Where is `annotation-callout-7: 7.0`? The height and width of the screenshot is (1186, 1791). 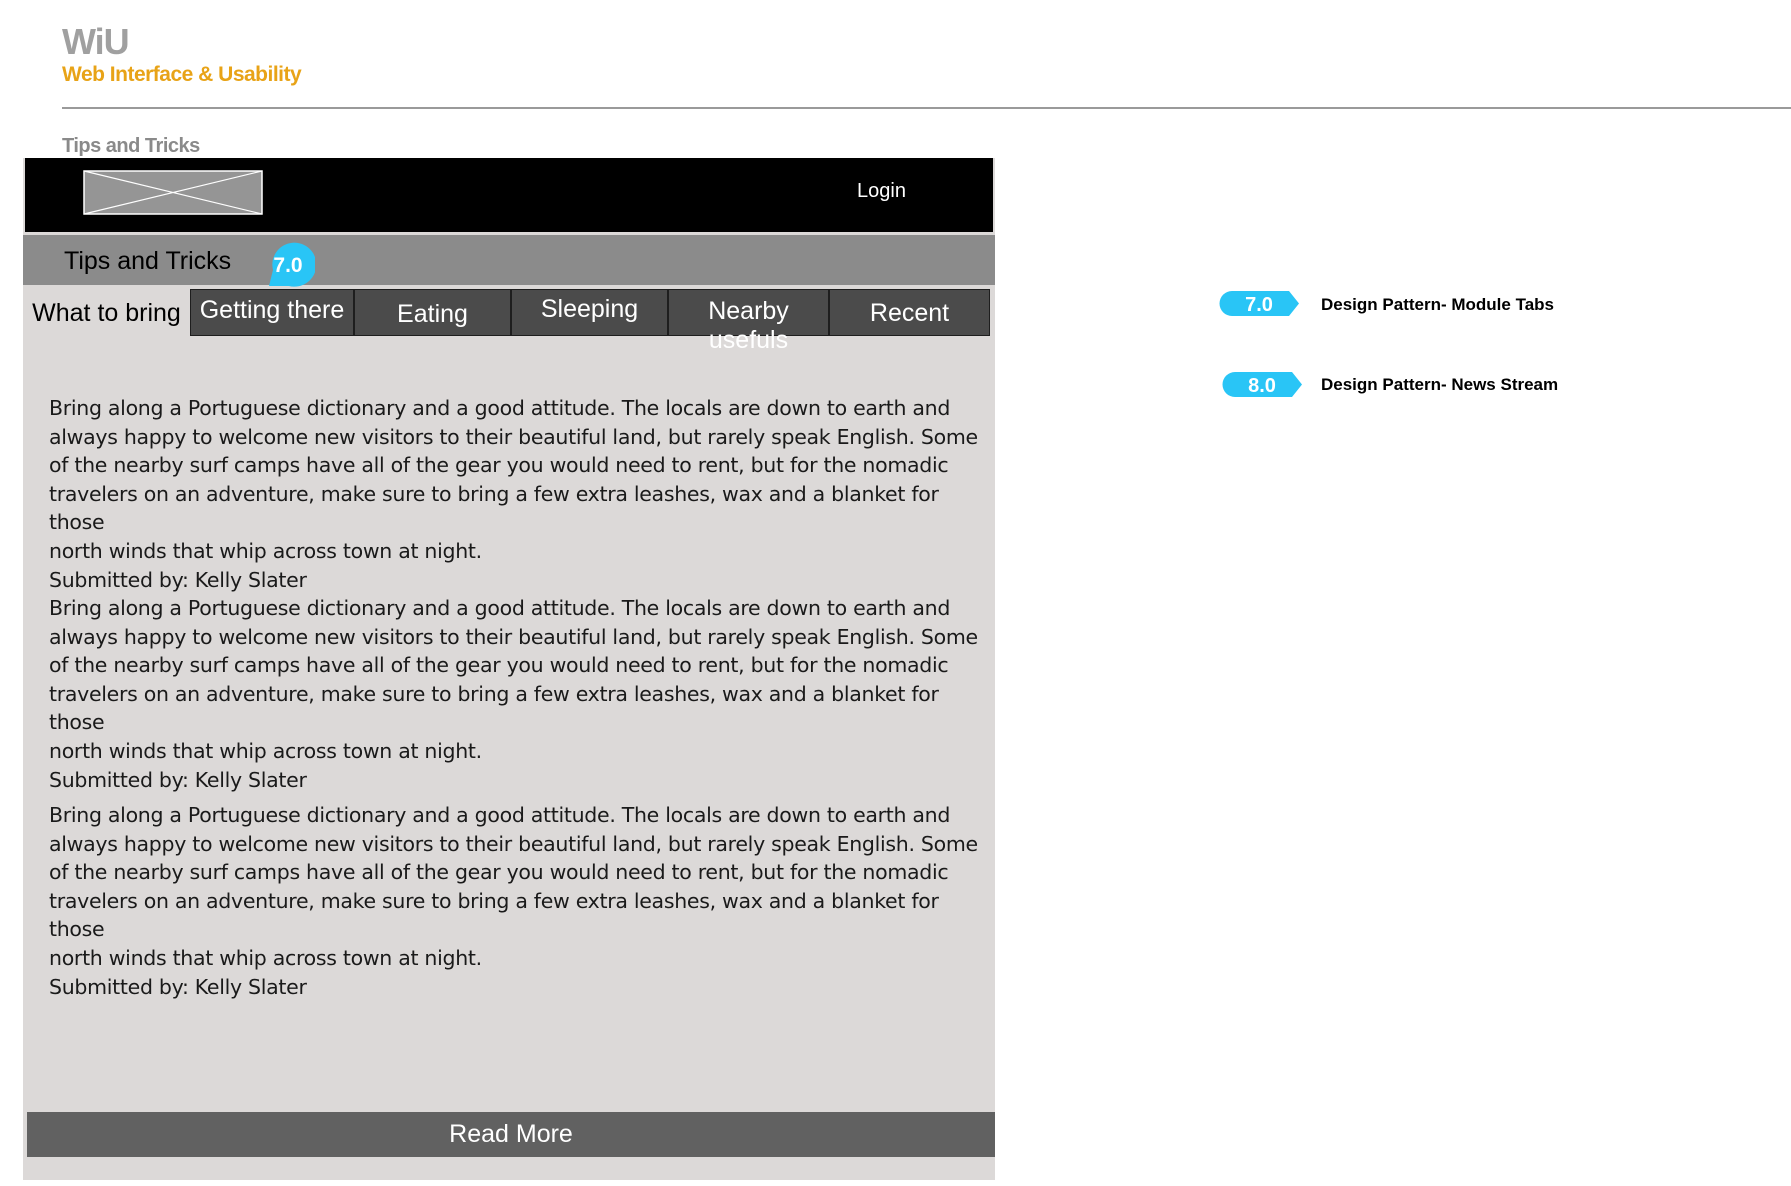 annotation-callout-7: 7.0 is located at coordinates (292, 264).